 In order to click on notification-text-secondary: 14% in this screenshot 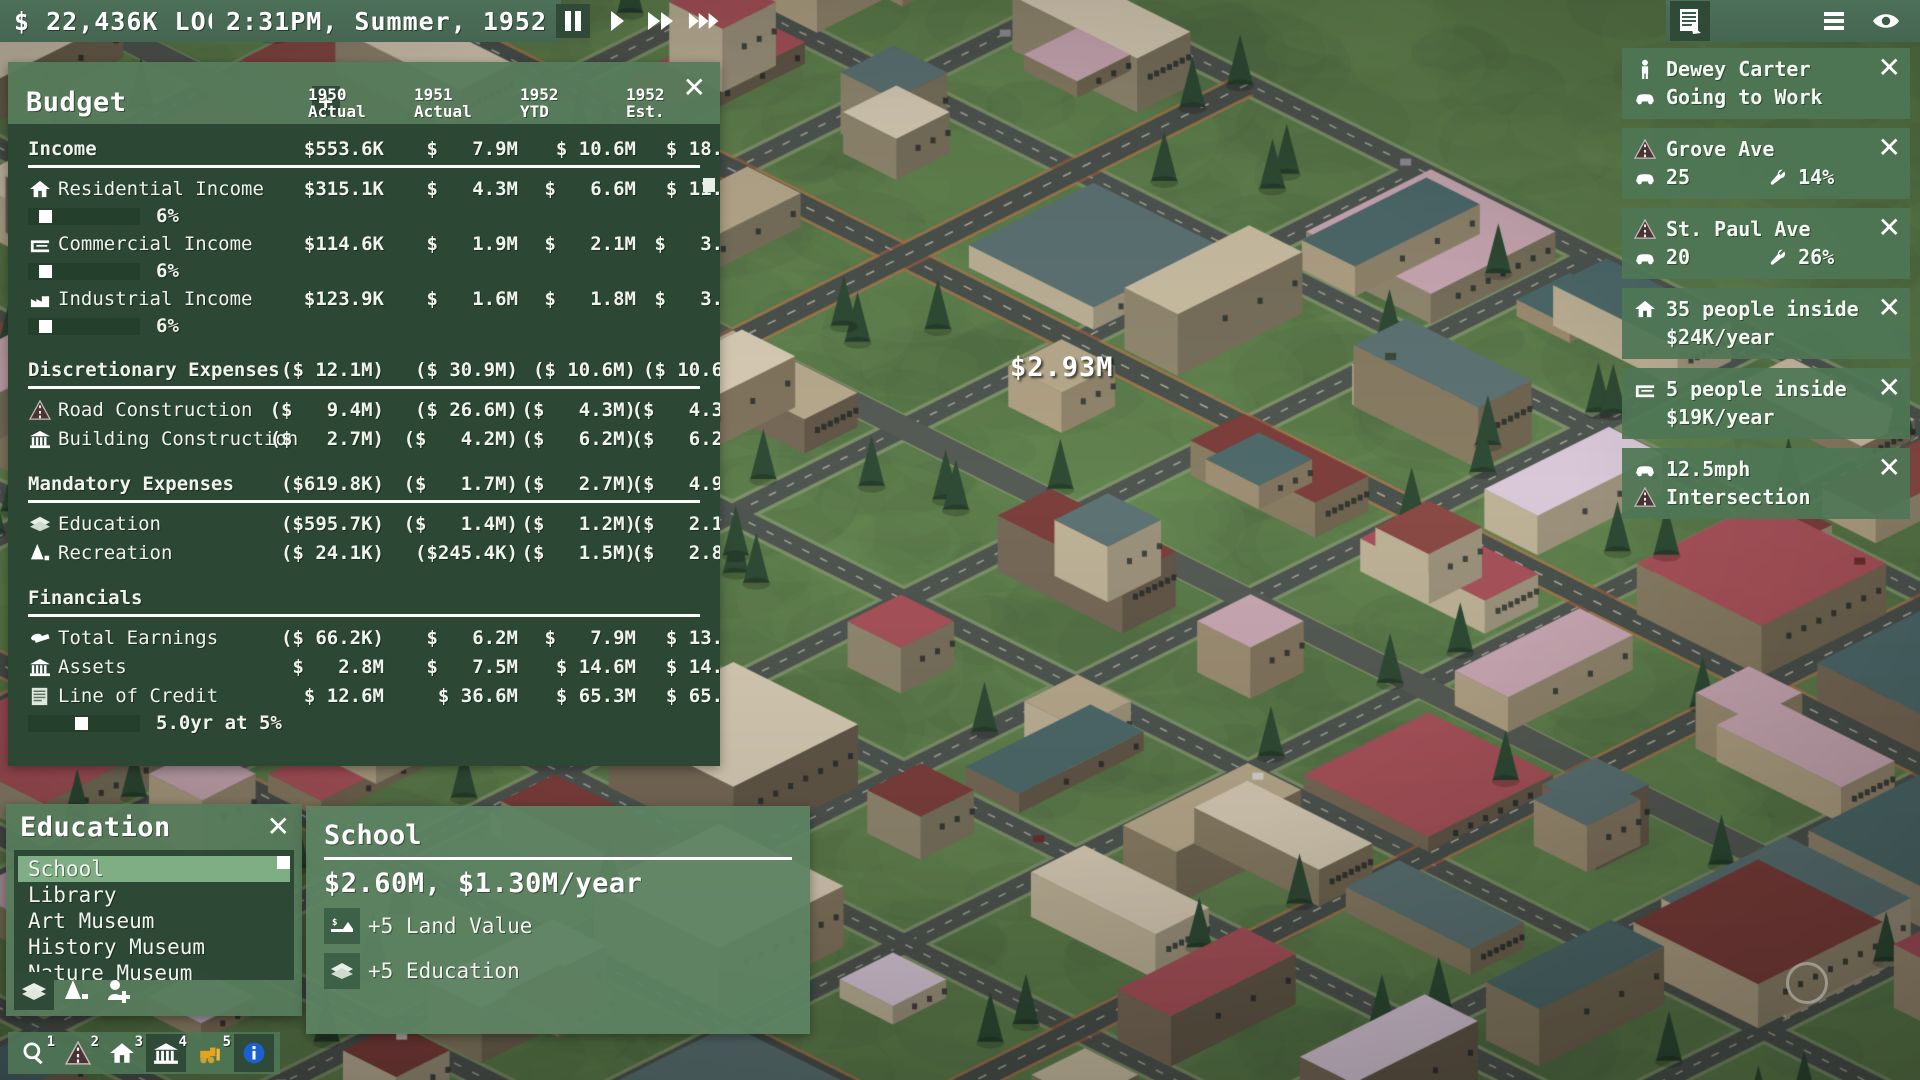, I will do `click(1816, 177)`.